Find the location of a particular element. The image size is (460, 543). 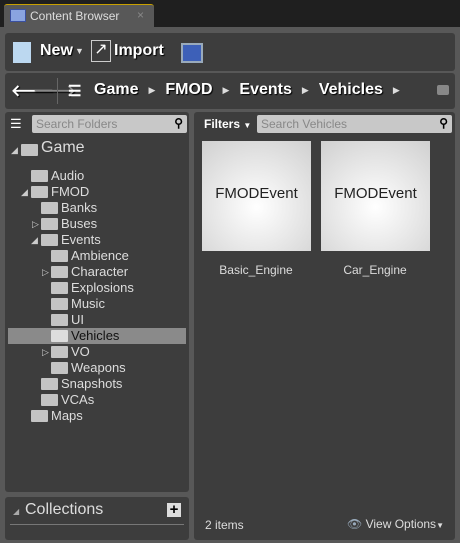

asset-name: Basic_Engine is located at coordinates (256, 270).